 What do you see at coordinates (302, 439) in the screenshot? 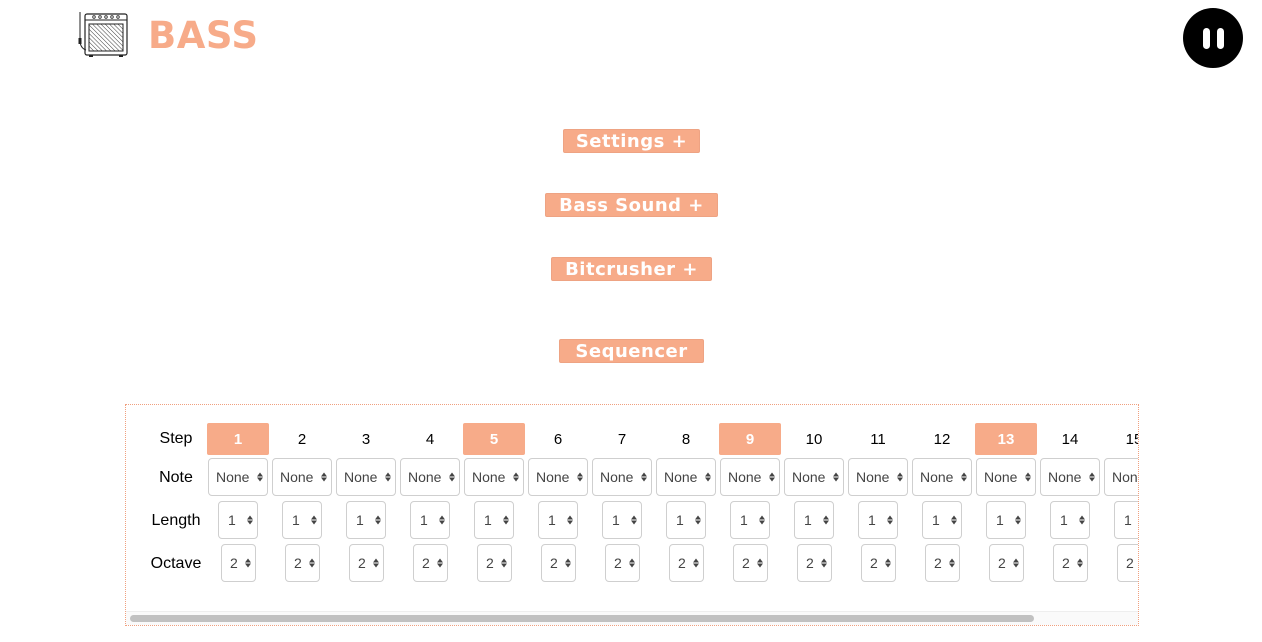
I see `step-indicator: 2` at bounding box center [302, 439].